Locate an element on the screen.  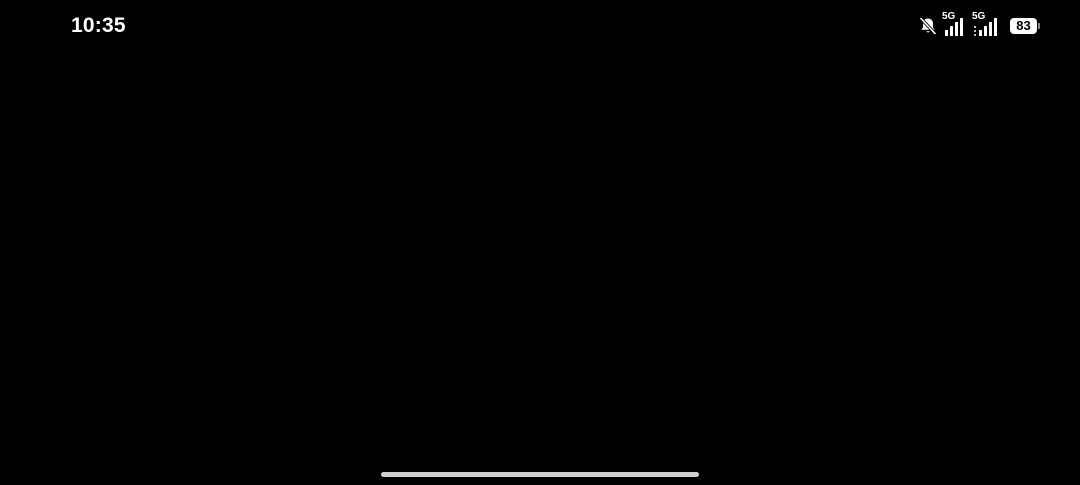
status-bar: 10:35 5G 5G 83 is located at coordinates (540, 27).